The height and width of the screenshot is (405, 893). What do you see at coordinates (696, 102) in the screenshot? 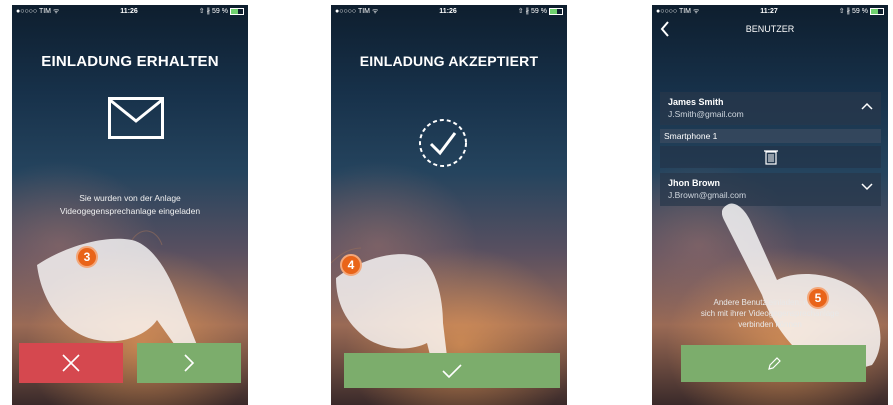
I see `user-name: James Smith` at bounding box center [696, 102].